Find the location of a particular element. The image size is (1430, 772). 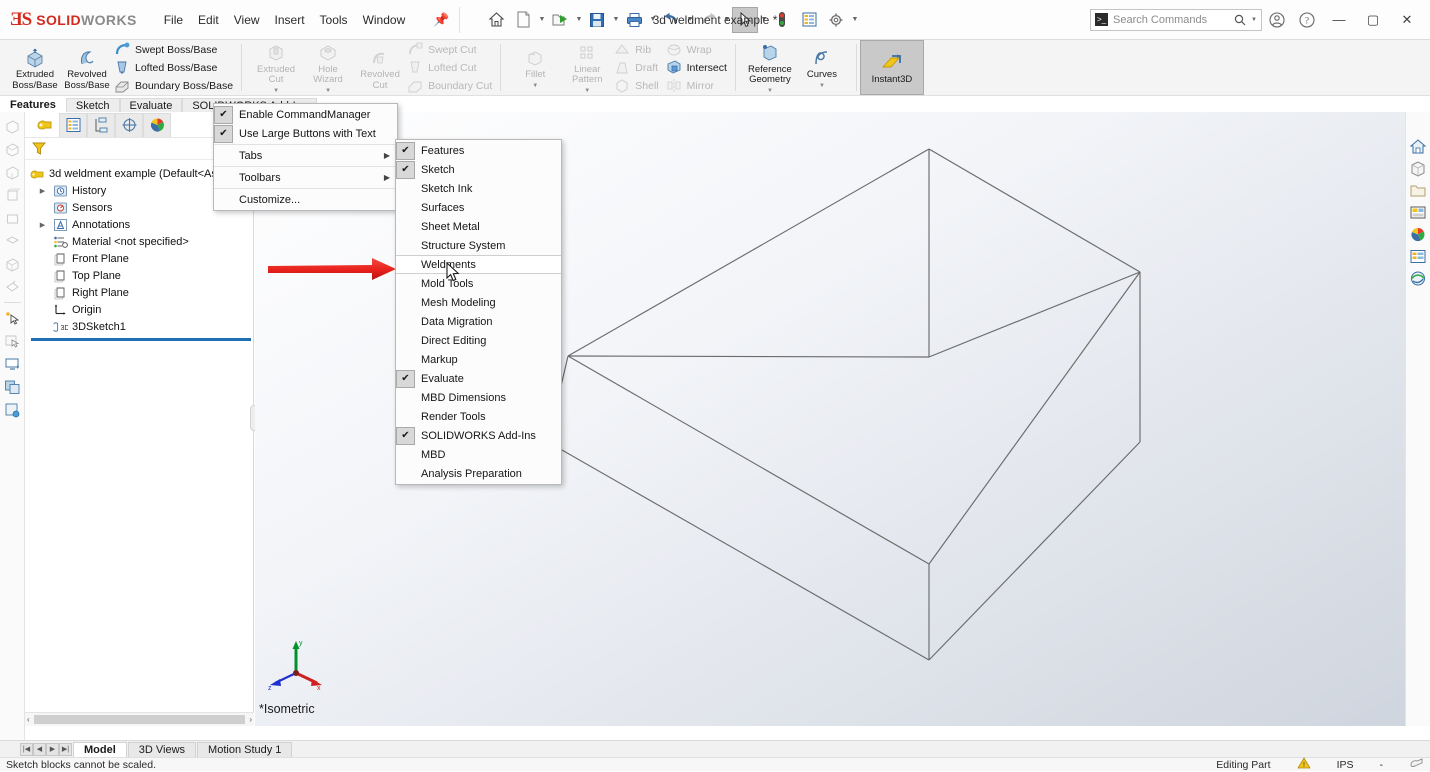

property-manager-tab is located at coordinates (73, 124).